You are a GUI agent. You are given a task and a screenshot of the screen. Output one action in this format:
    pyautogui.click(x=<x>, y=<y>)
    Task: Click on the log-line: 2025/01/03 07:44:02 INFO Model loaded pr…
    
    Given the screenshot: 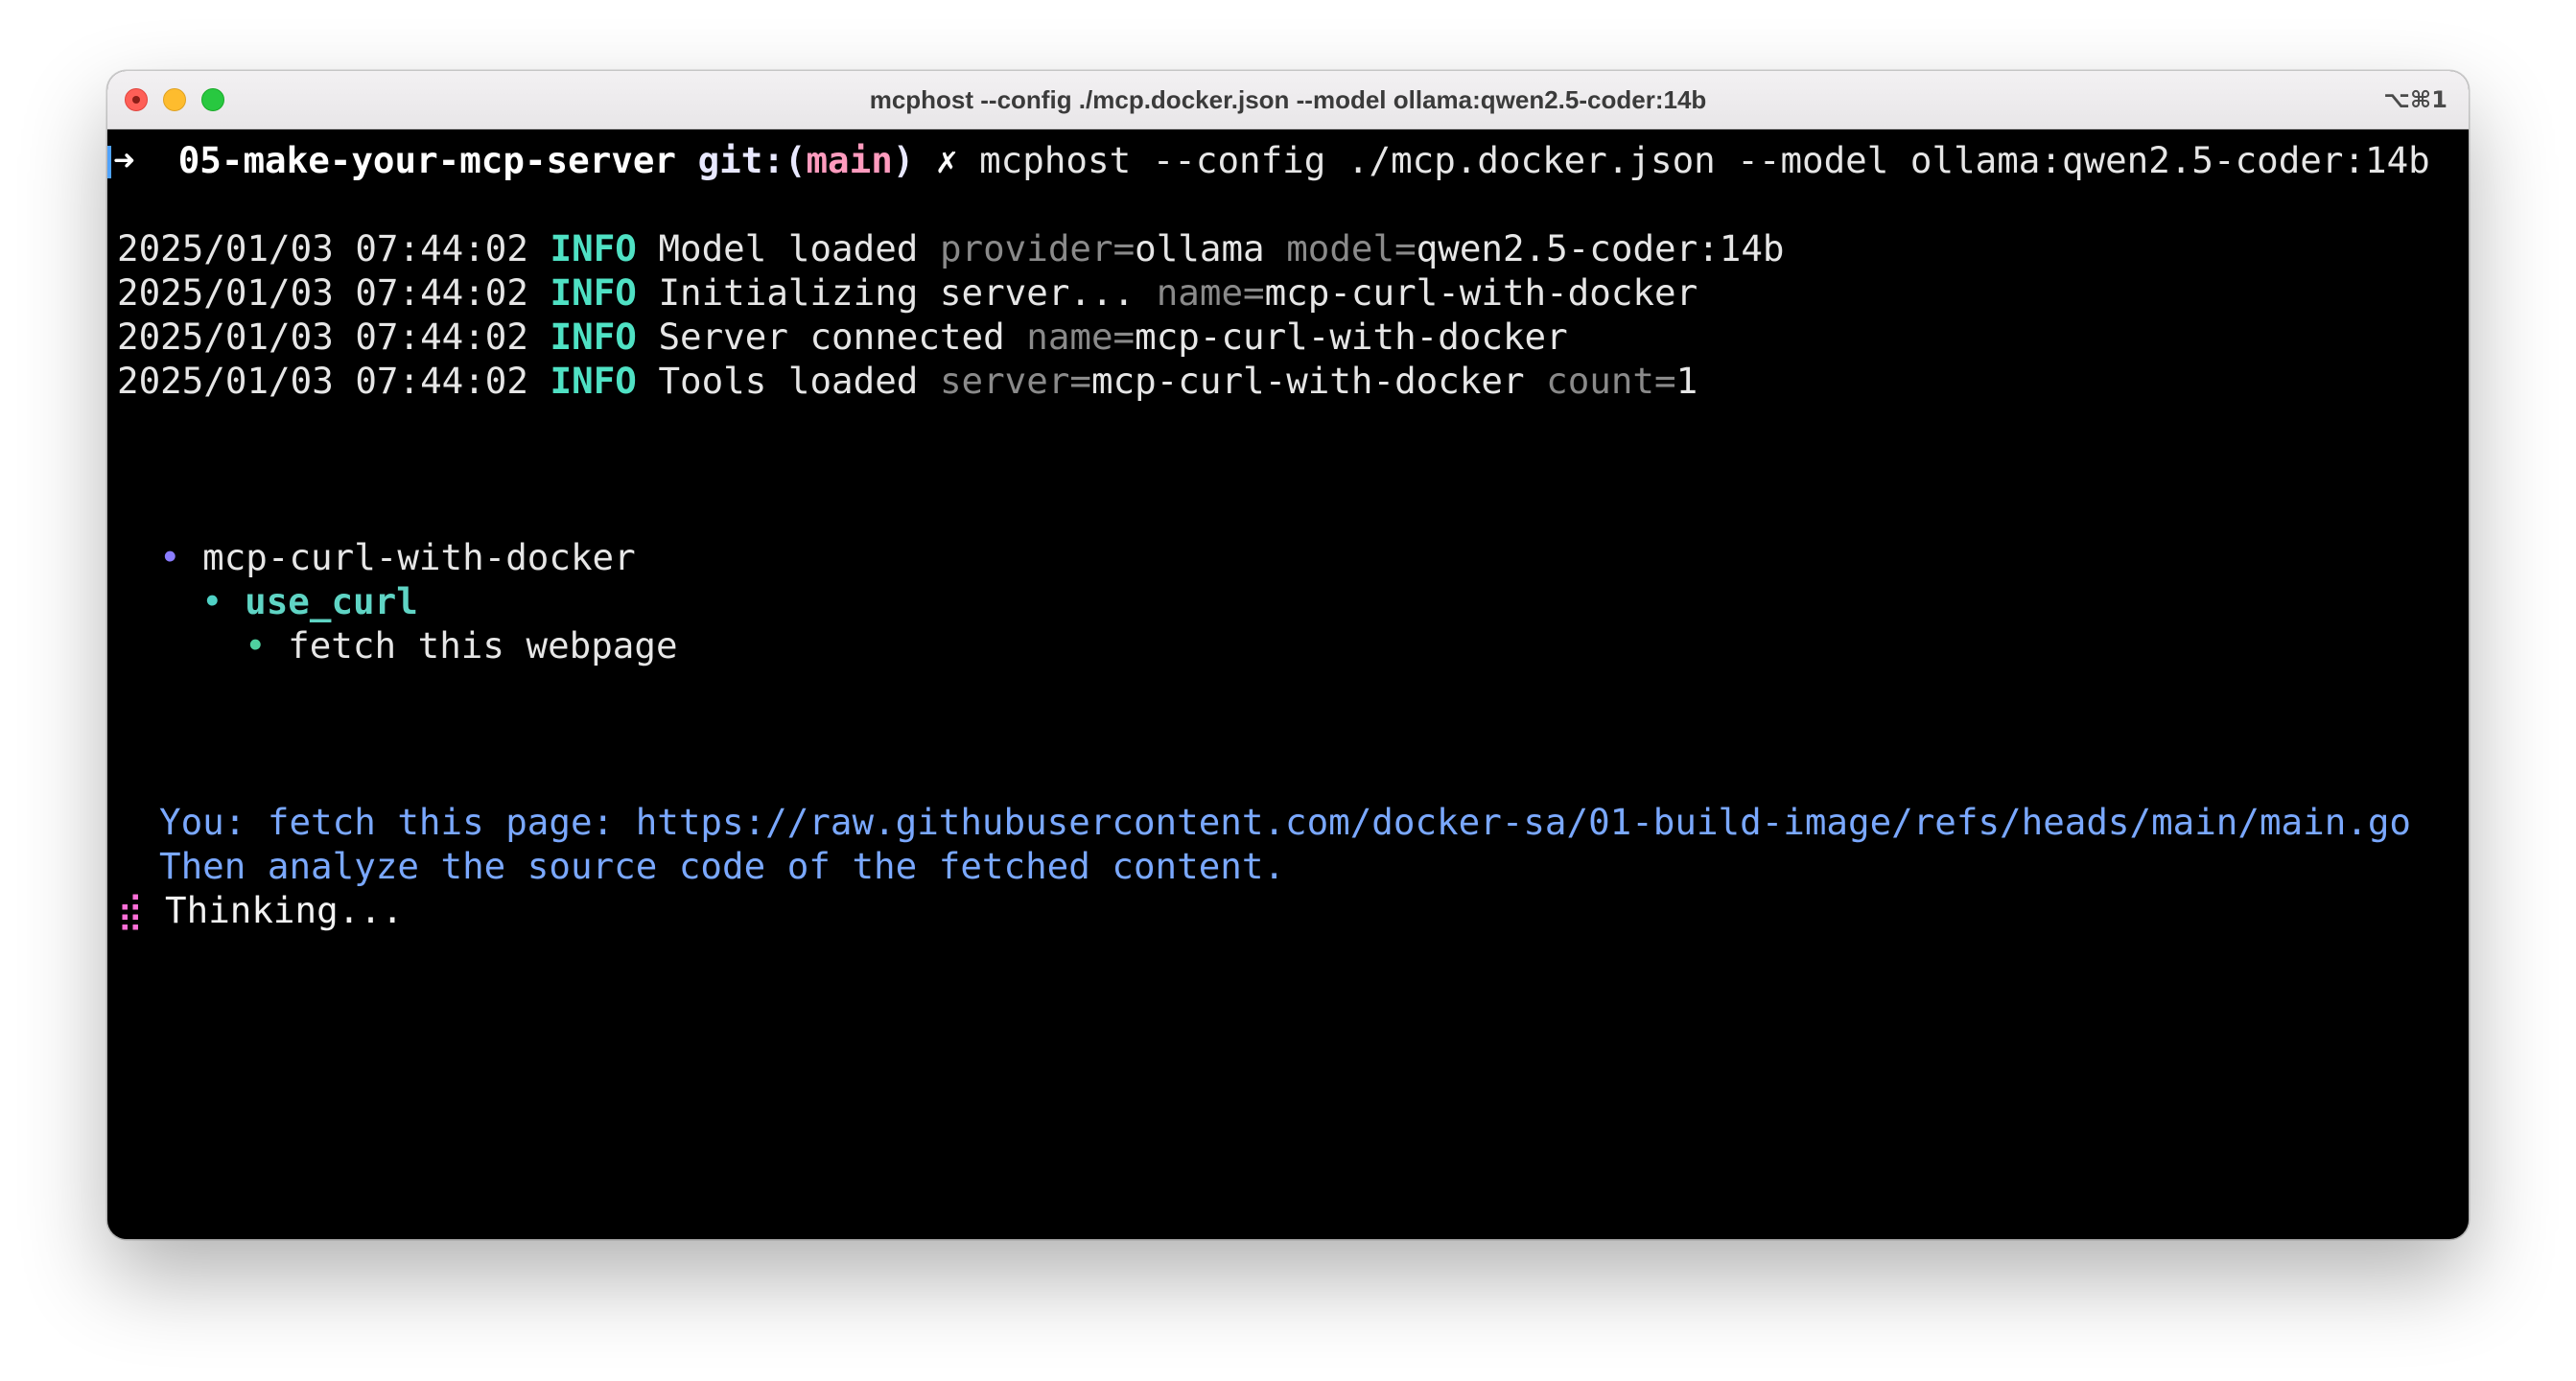 What is the action you would take?
    pyautogui.click(x=950, y=248)
    